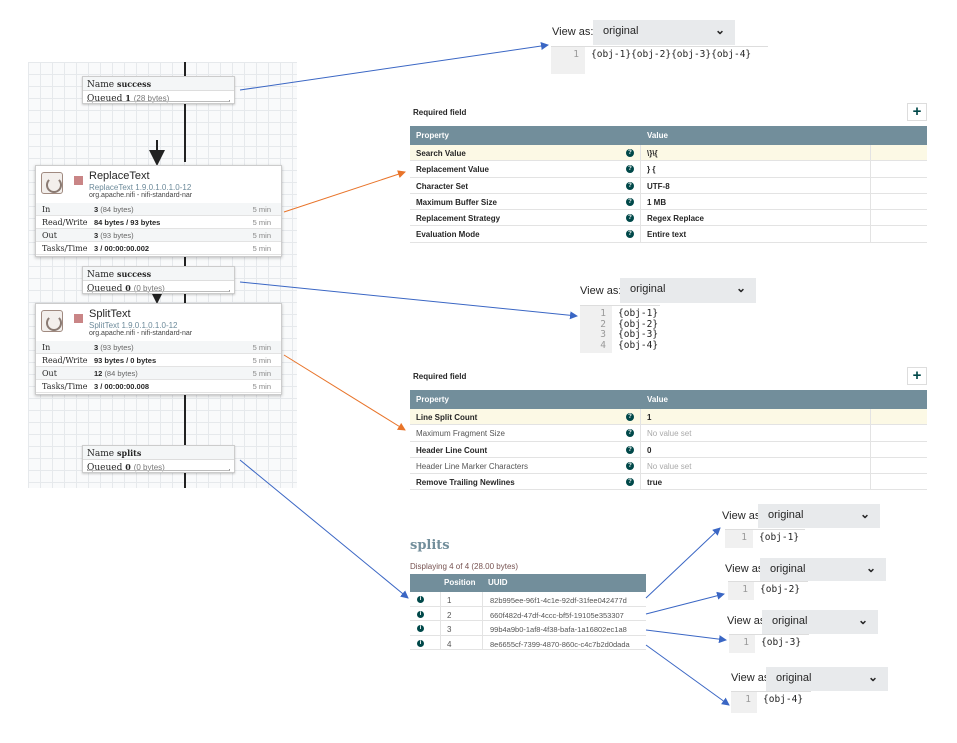  I want to click on property-row: Header Line Count? 0, so click(668, 449).